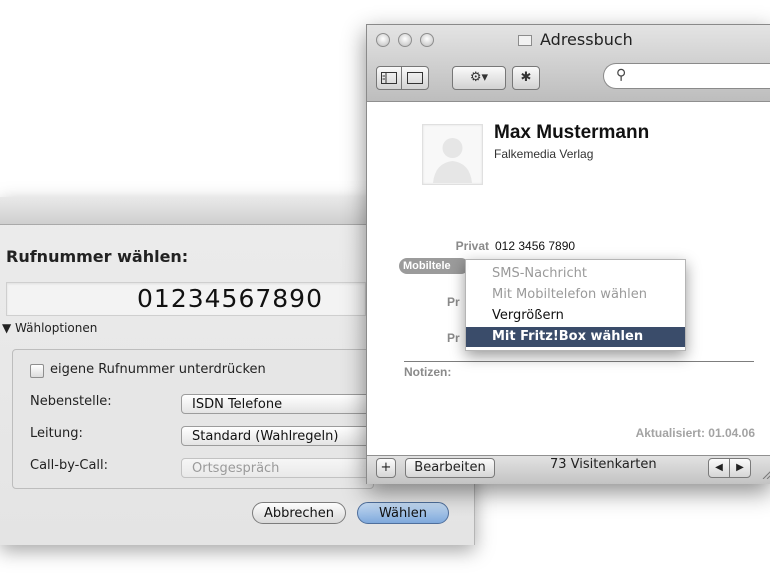 The width and height of the screenshot is (770, 578). I want to click on notes-divider, so click(579, 361).